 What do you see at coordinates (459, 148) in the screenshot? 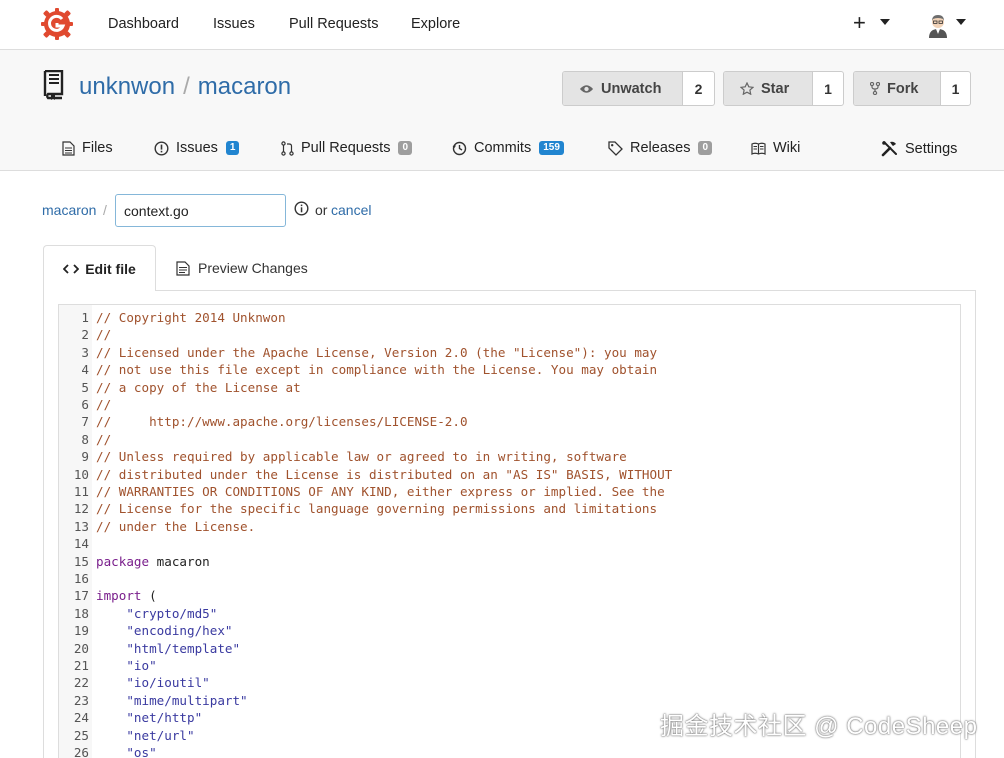
I see `history-icon` at bounding box center [459, 148].